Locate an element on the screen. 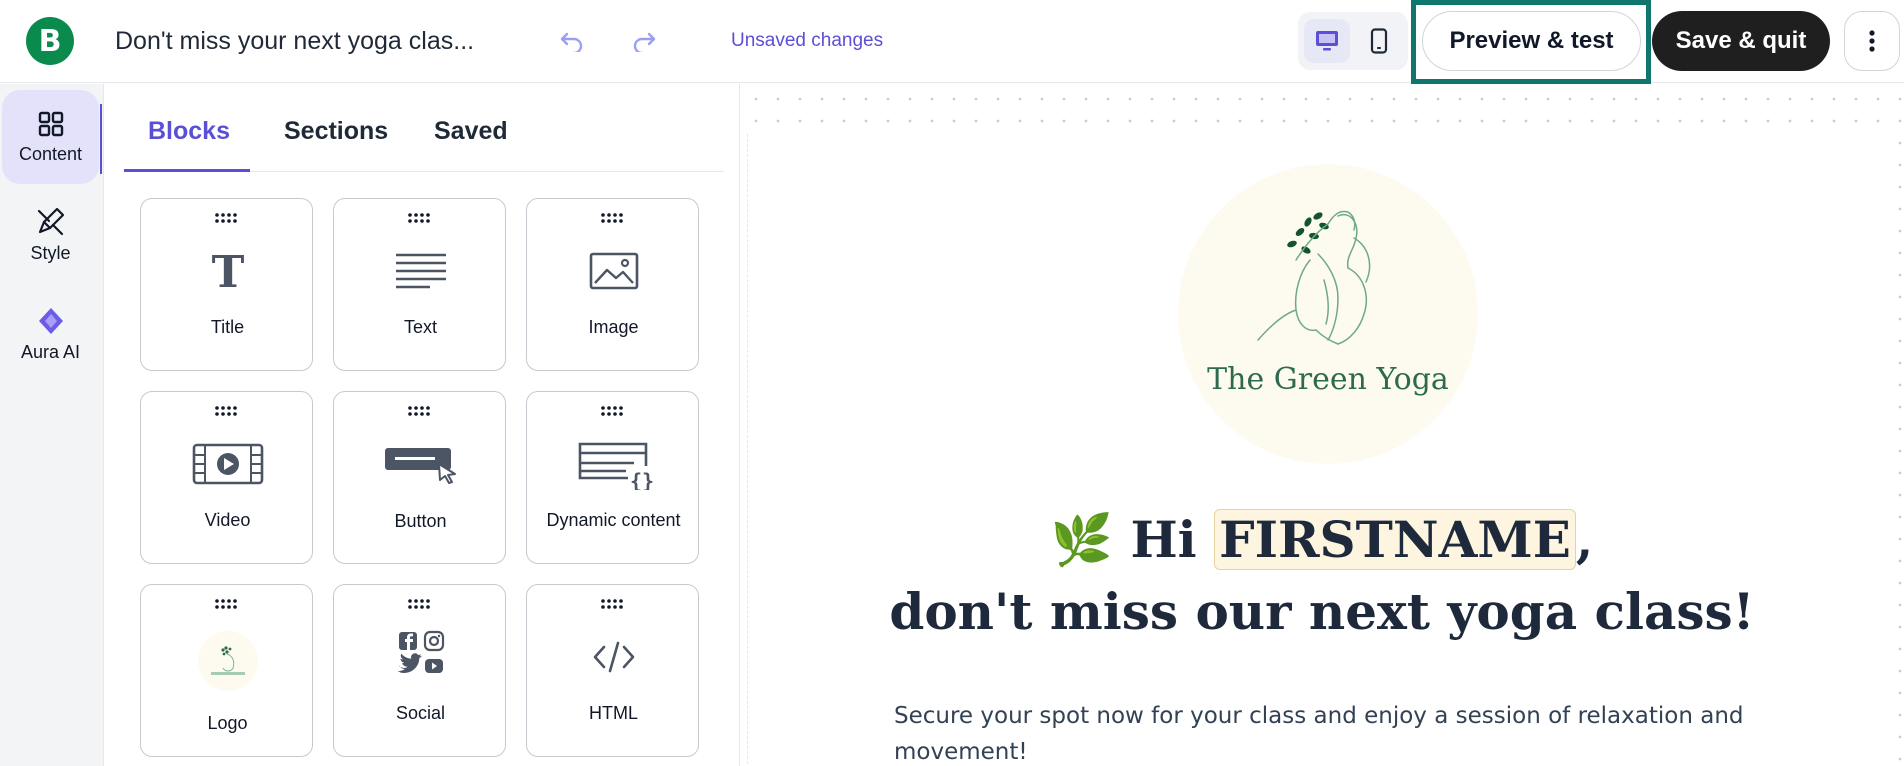  block-text: Text is located at coordinates (419, 284).